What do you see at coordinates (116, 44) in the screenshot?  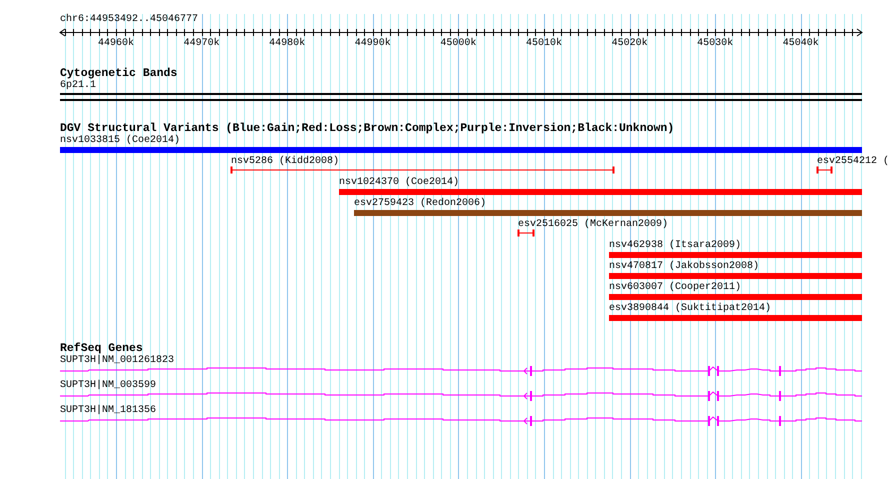 I see `ruler-tick-label: 44960k` at bounding box center [116, 44].